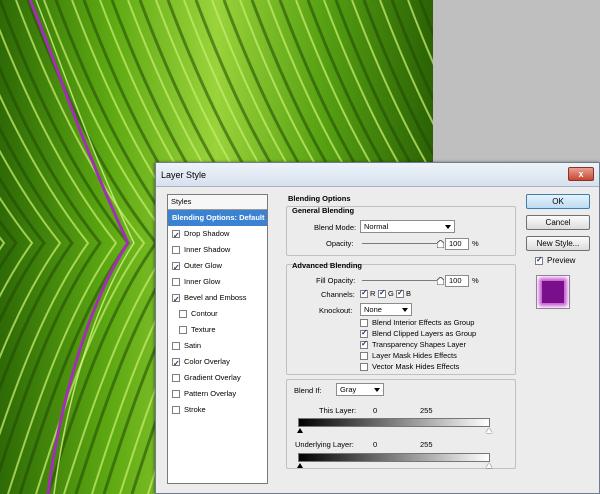  What do you see at coordinates (457, 244) in the screenshot?
I see `opacity-input: 100` at bounding box center [457, 244].